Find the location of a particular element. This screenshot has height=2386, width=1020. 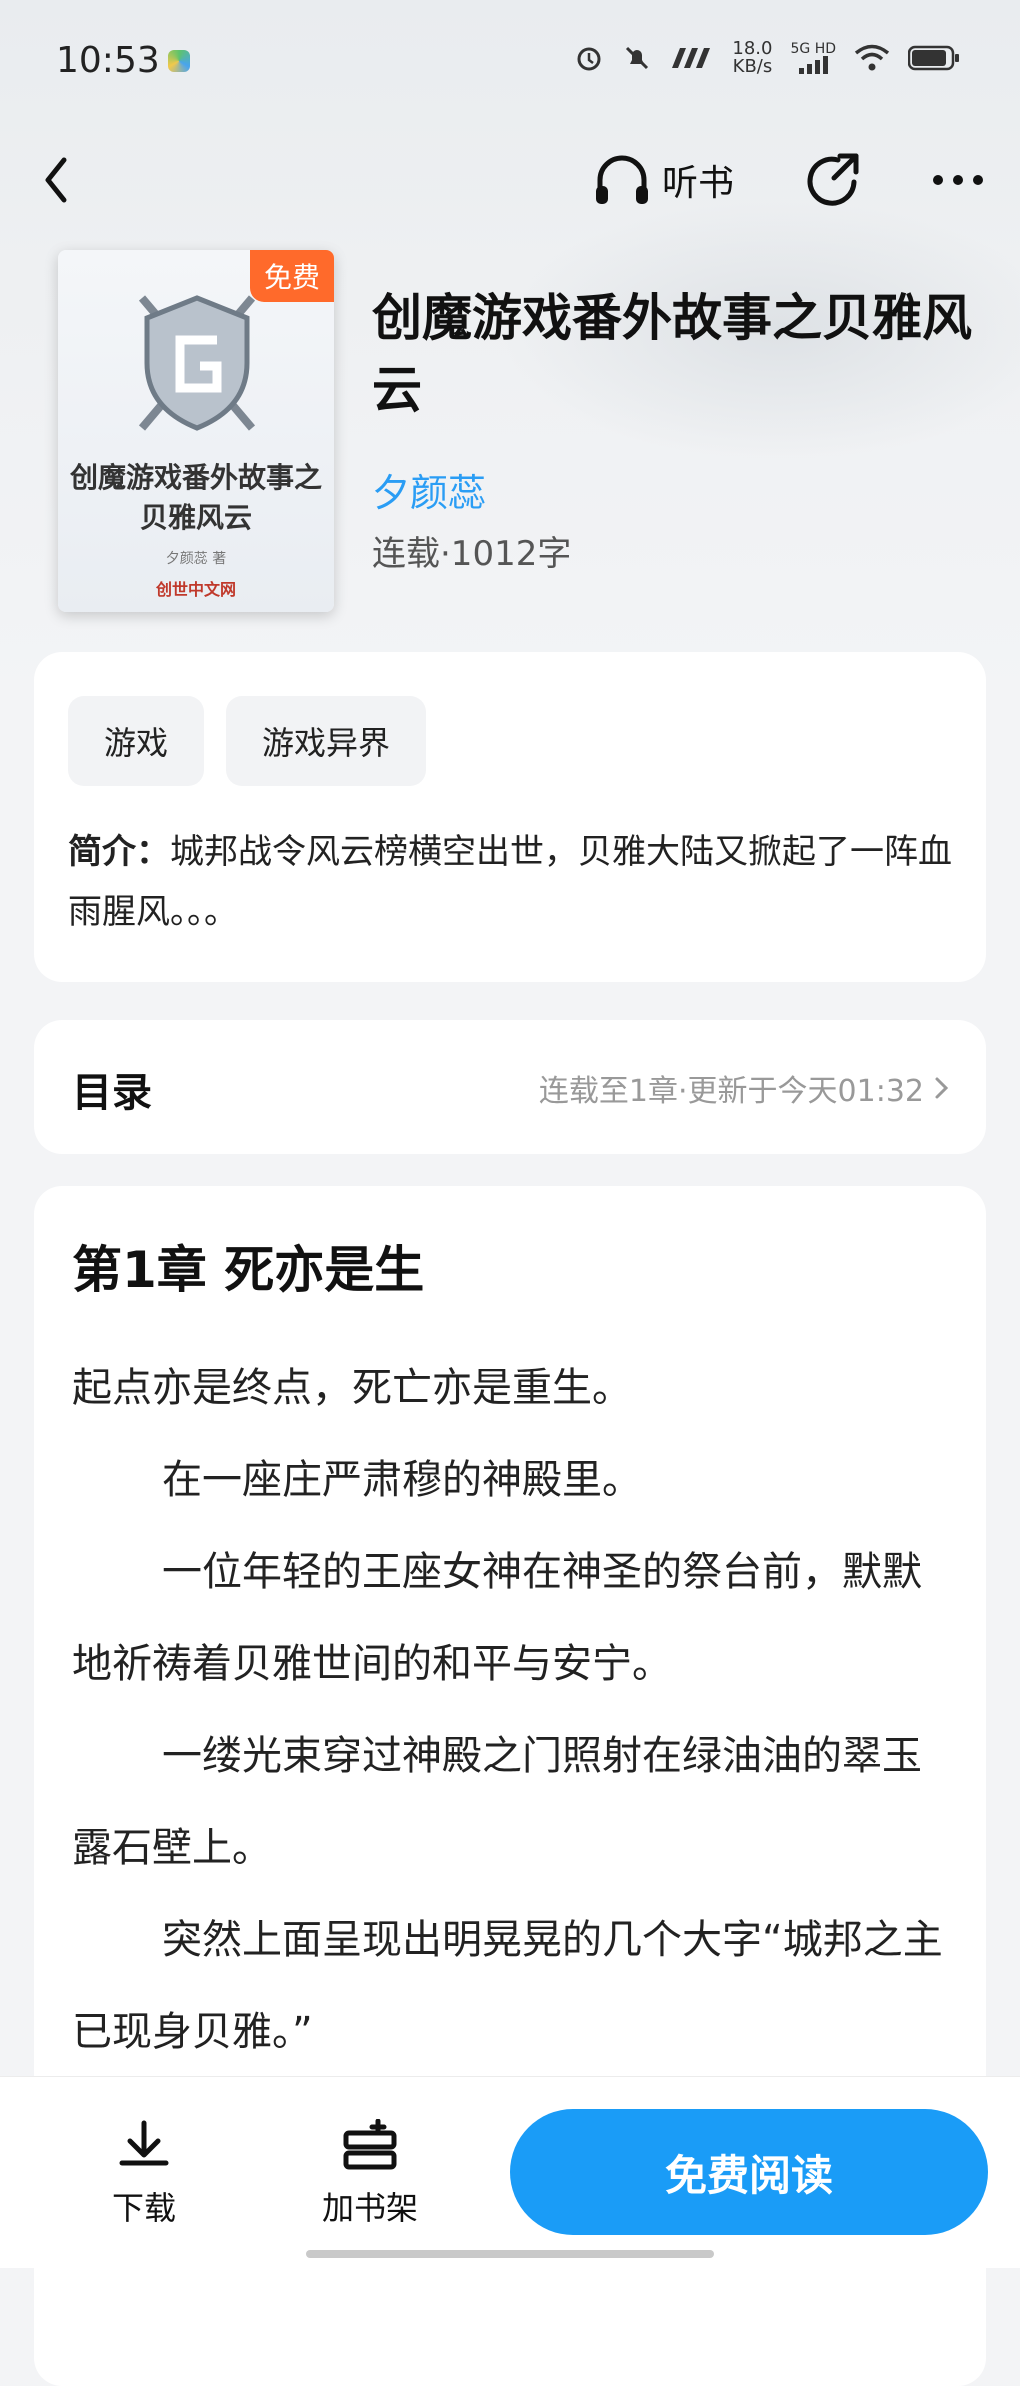

alarm-icon is located at coordinates (589, 59).